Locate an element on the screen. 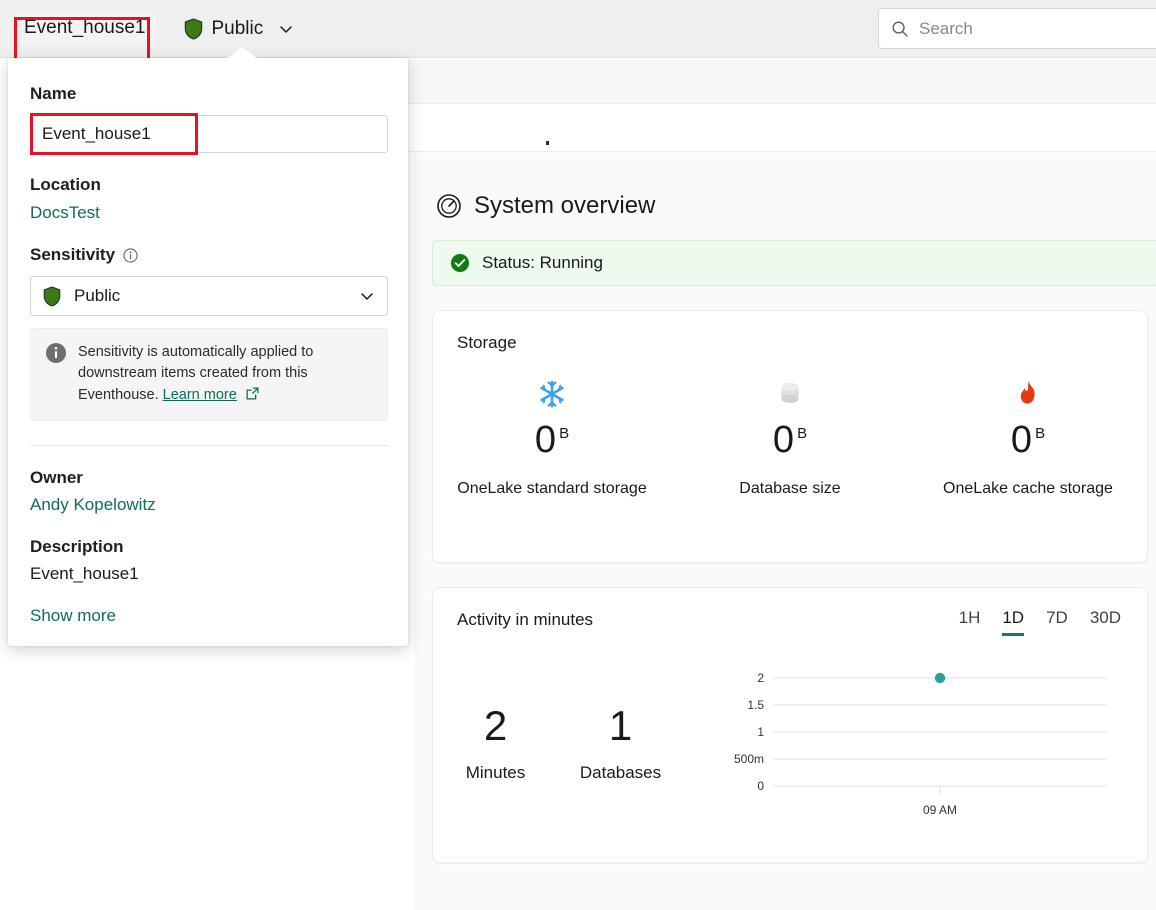 The image size is (1156, 910). time-range-7d: 7D is located at coordinates (1057, 622).